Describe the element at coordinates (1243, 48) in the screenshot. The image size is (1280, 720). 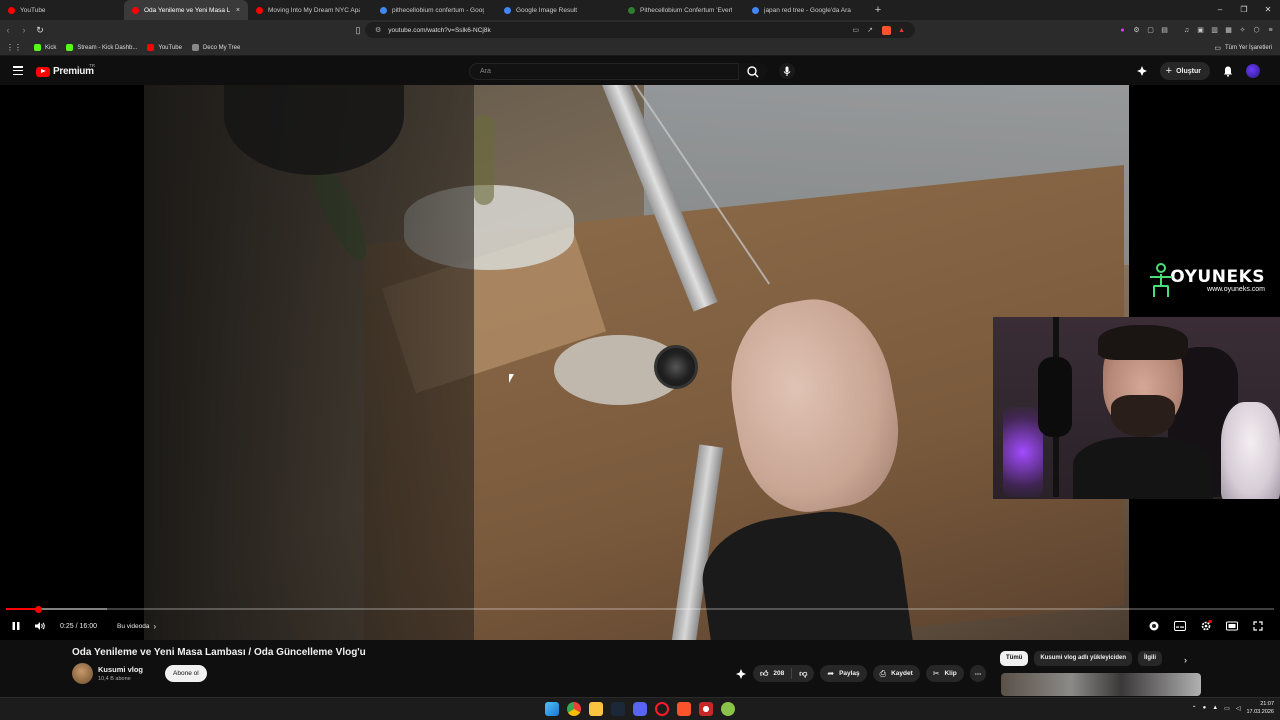
I see `all-bookmarks: ▭ Tüm Yer İşaretleri` at that location.